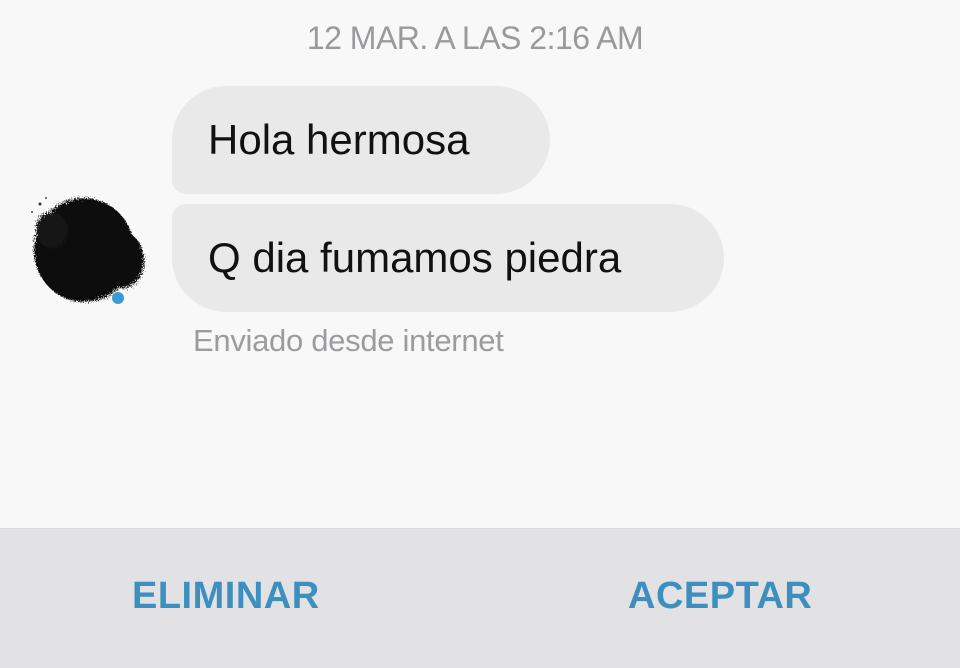 Image resolution: width=960 pixels, height=668 pixels. I want to click on blurred-avatar-icon, so click(88, 250).